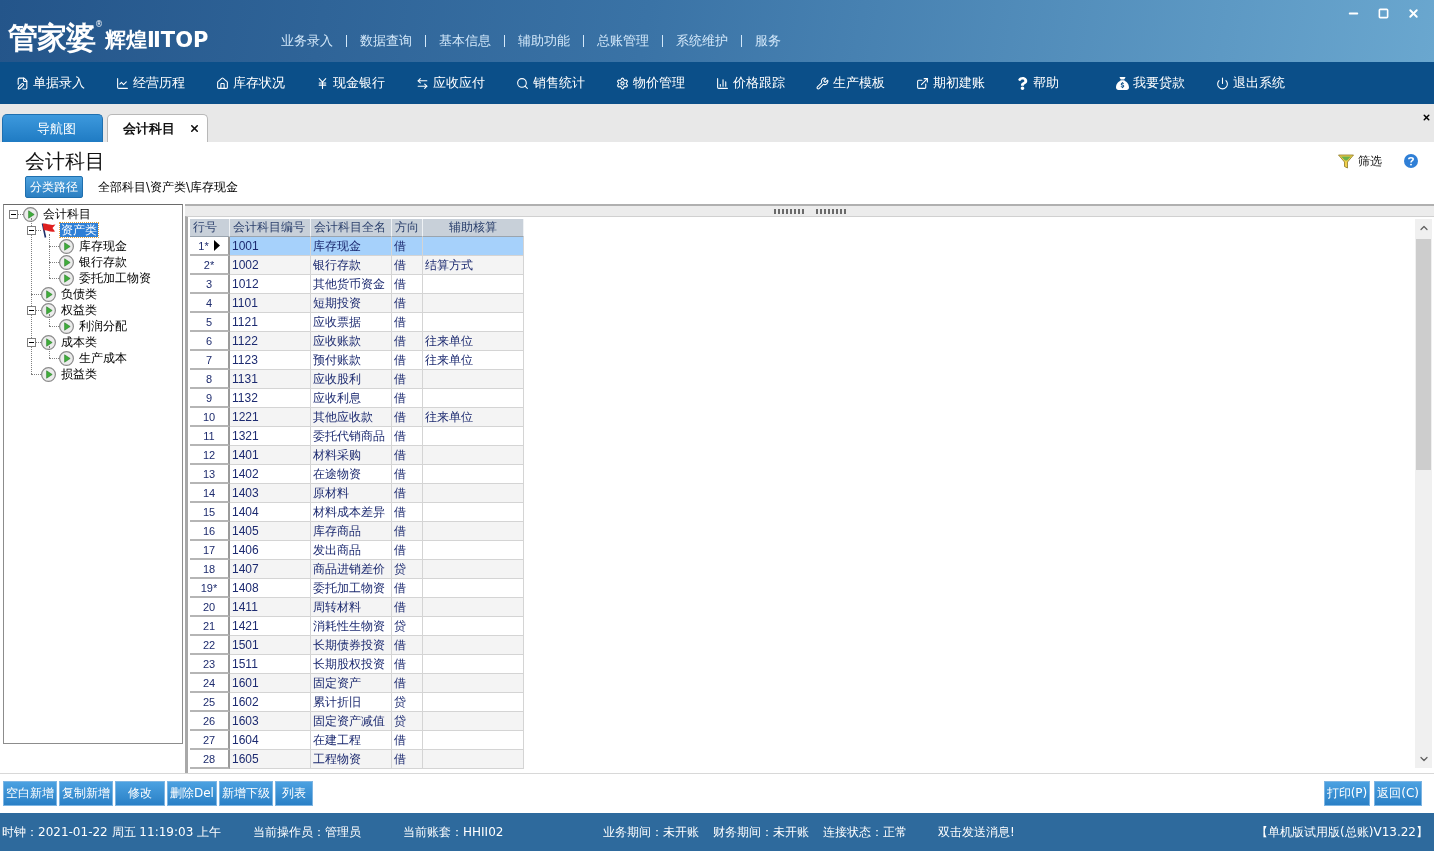  Describe the element at coordinates (351, 228) in the screenshot. I see `column-header: 会计科目全名` at that location.